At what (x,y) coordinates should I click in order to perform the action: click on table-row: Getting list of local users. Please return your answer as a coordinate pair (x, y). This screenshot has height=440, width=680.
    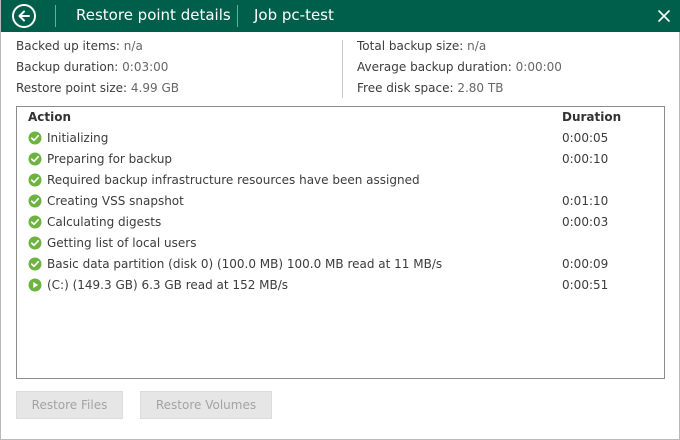
    Looking at the image, I should click on (340, 243).